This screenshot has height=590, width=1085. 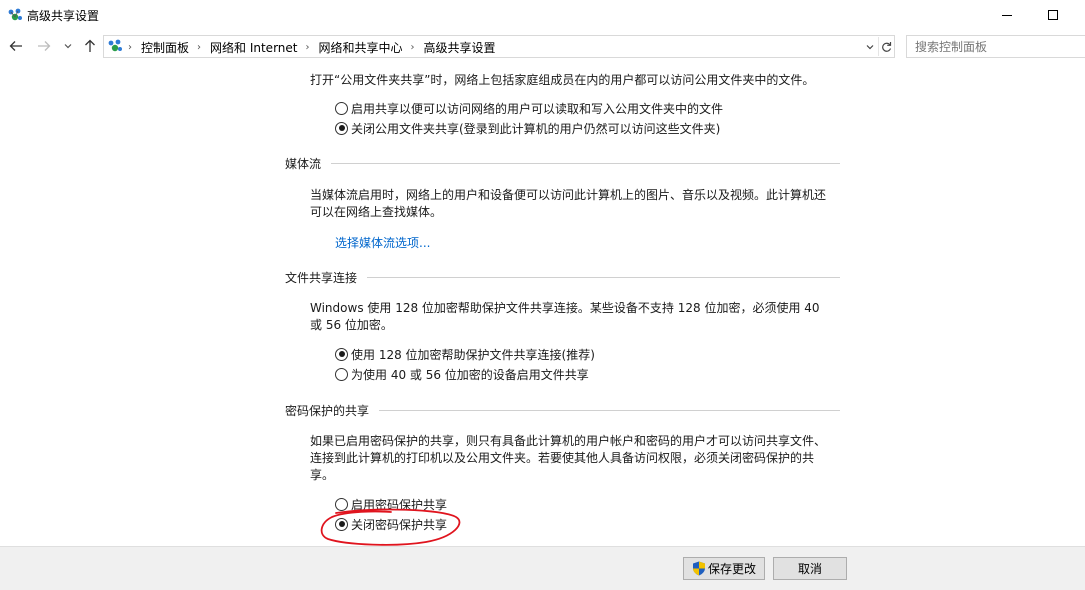 I want to click on section-heading: 文件共享连接, so click(x=321, y=278).